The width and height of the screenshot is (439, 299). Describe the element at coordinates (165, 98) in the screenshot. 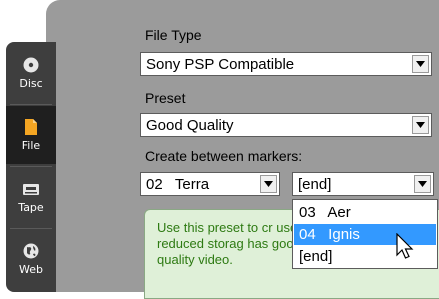

I see `preset-label: Preset` at that location.